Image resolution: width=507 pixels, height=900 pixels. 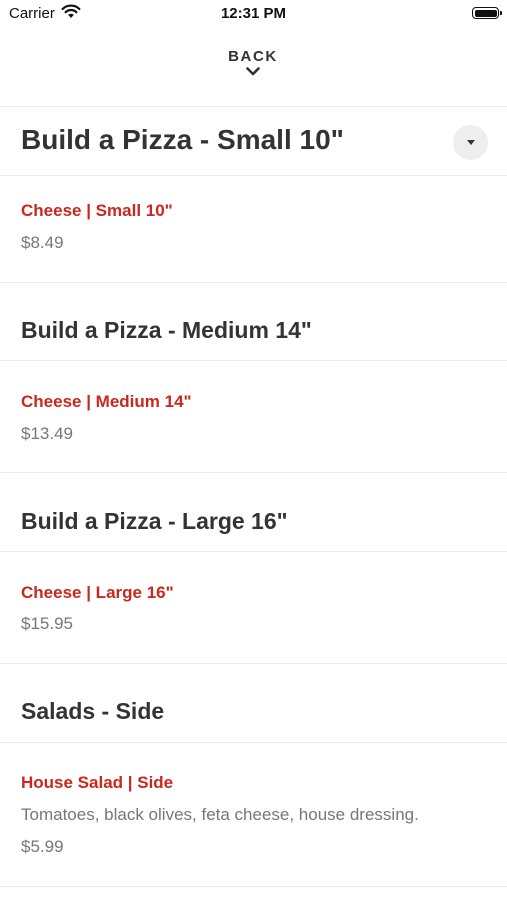 I want to click on menu-item-price: $13.49, so click(x=47, y=433).